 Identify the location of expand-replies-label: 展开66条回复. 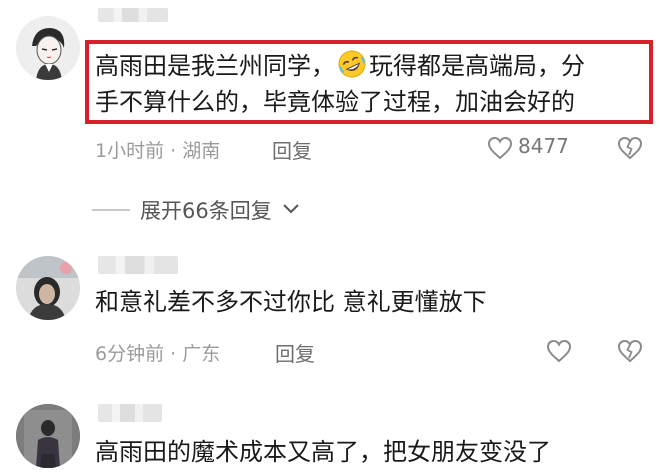
(206, 211).